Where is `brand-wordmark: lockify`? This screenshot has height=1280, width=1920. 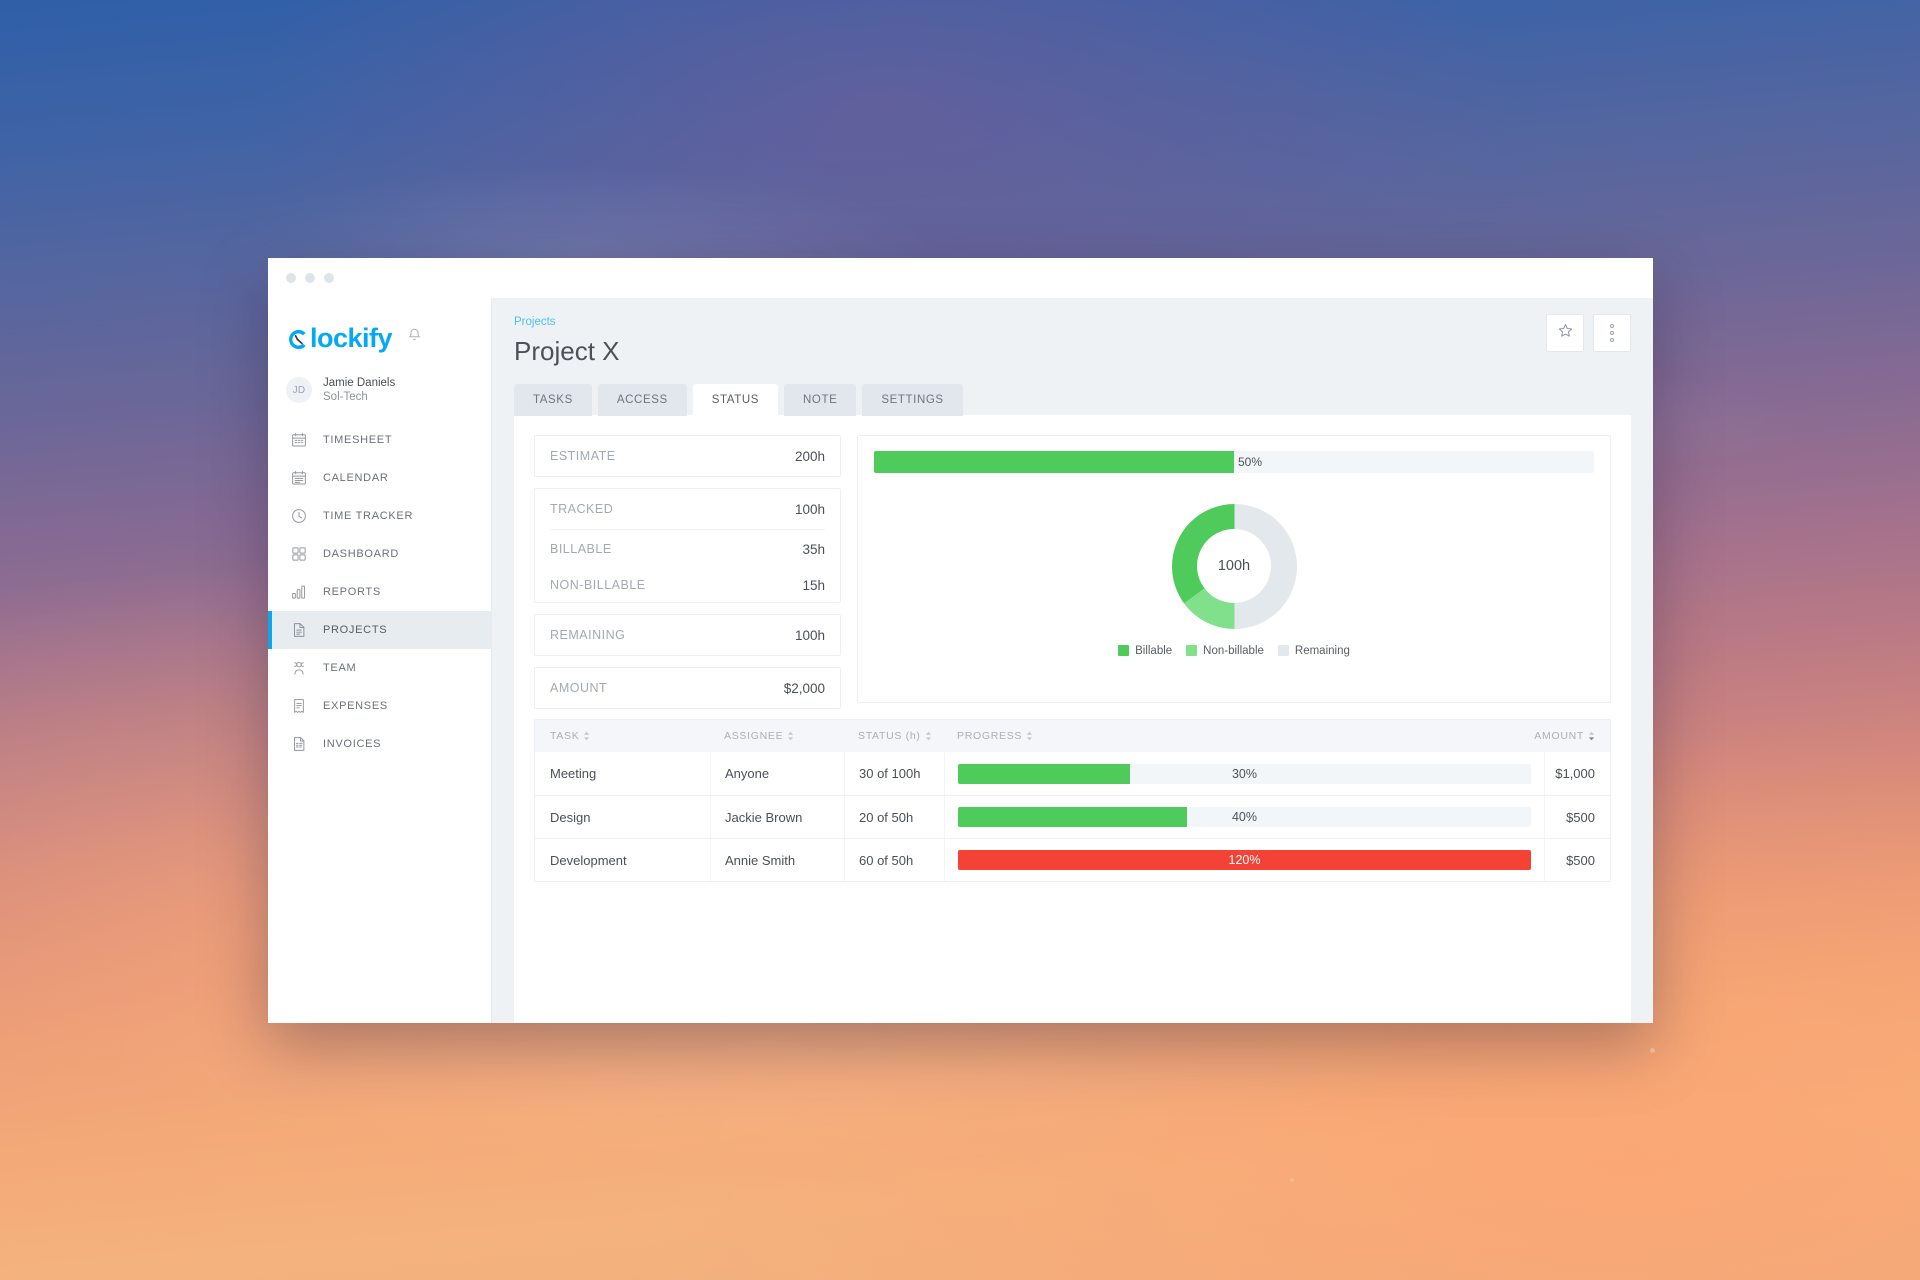
brand-wordmark: lockify is located at coordinates (351, 337).